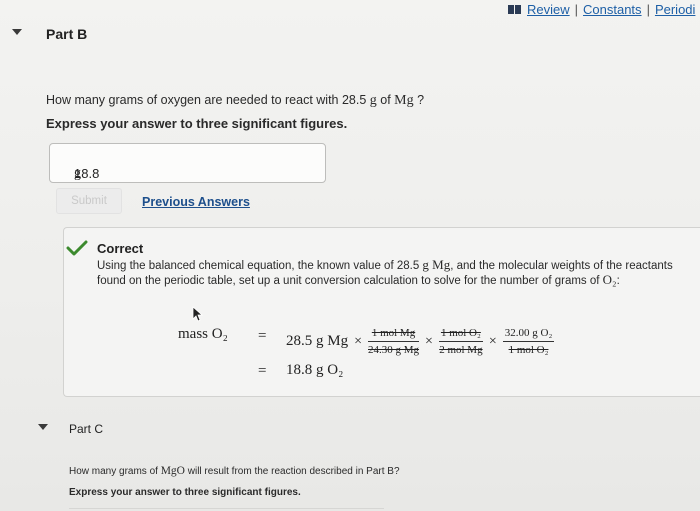 The image size is (700, 511). What do you see at coordinates (394, 341) in the screenshot?
I see `conversion-factor-1: 1 mol Mg 24.30 g Mg` at bounding box center [394, 341].